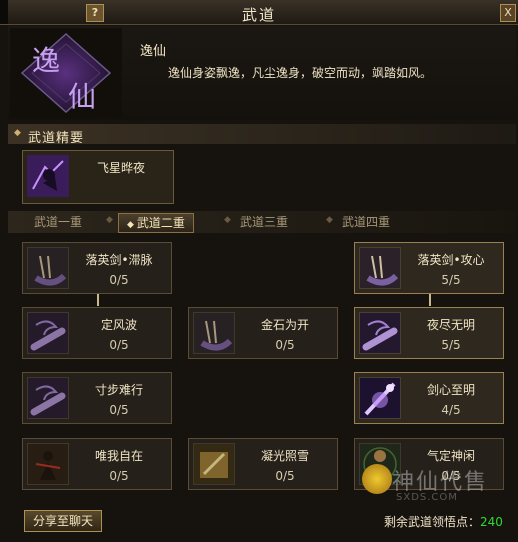 Image resolution: width=518 pixels, height=542 pixels. Describe the element at coordinates (66, 73) in the screenshot. I see `skill-emblem-icon: 逸 仙` at that location.